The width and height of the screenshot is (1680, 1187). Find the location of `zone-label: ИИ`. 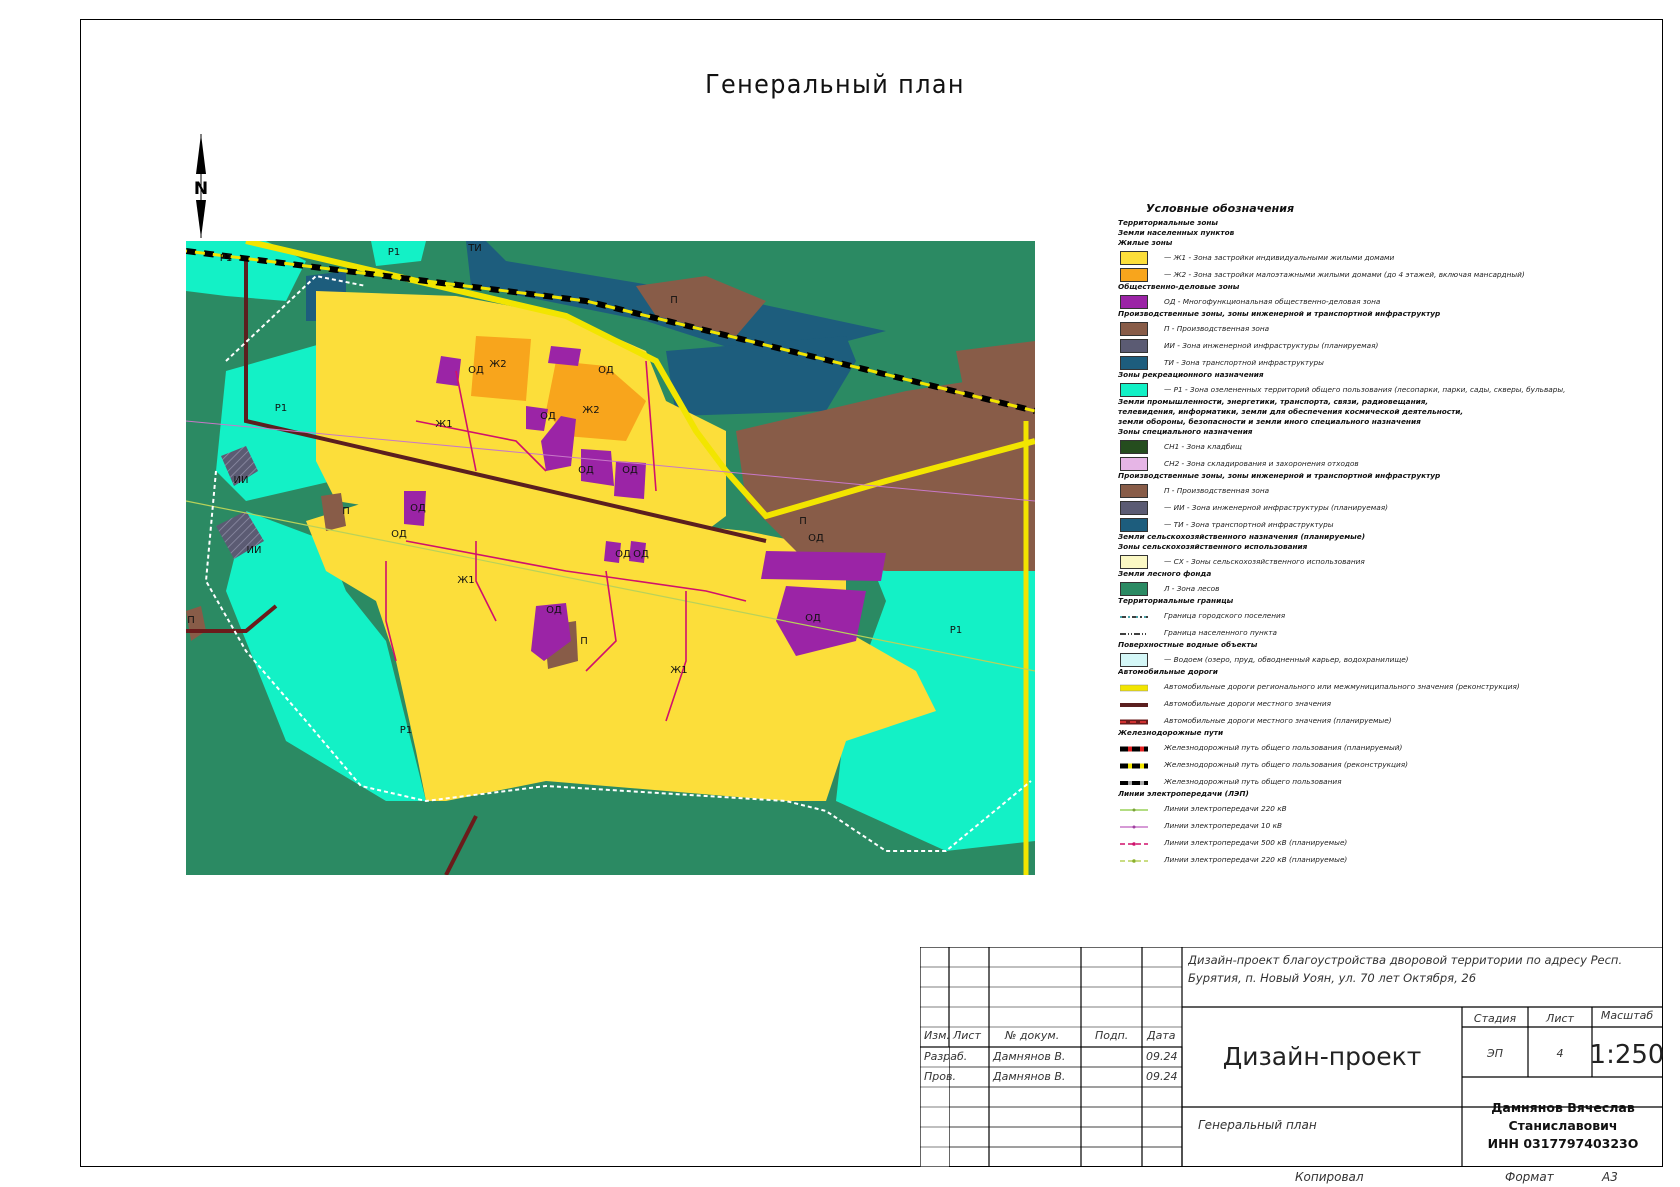

zone-label: ИИ is located at coordinates (254, 550).